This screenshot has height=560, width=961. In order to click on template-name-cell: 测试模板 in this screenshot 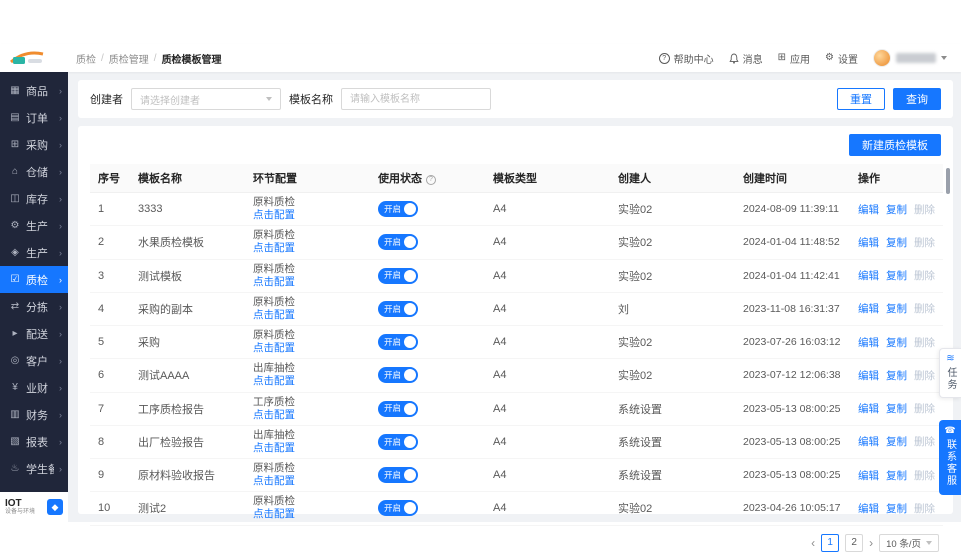, I will do `click(187, 276)`.